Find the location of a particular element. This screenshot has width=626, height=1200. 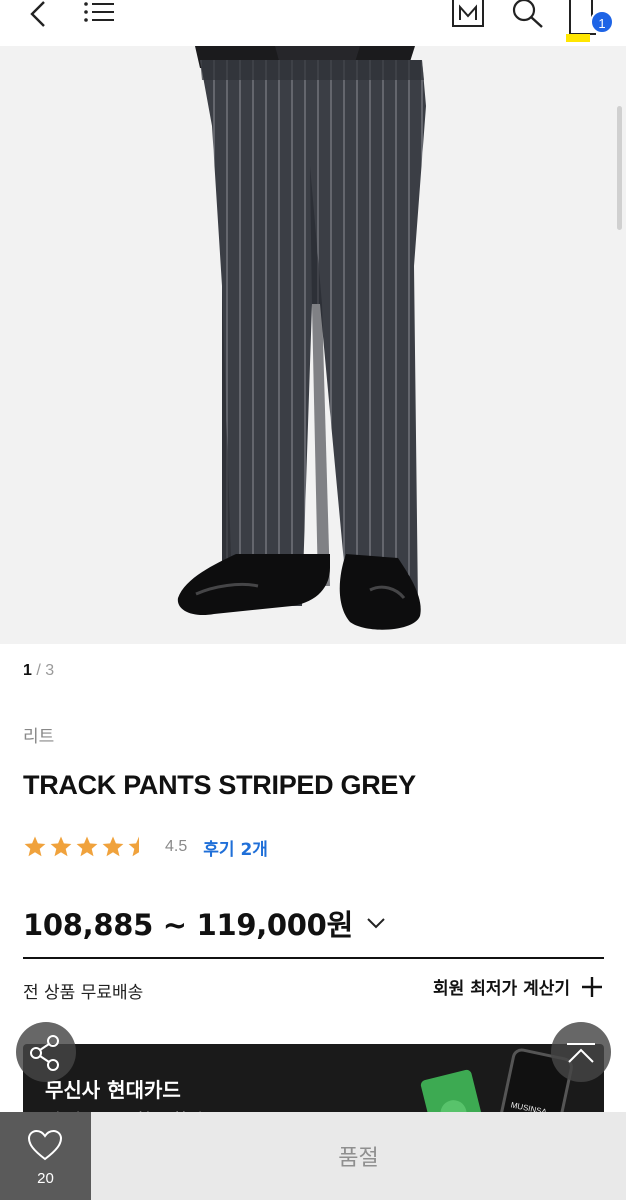

pager-total: 3 is located at coordinates (50, 670).